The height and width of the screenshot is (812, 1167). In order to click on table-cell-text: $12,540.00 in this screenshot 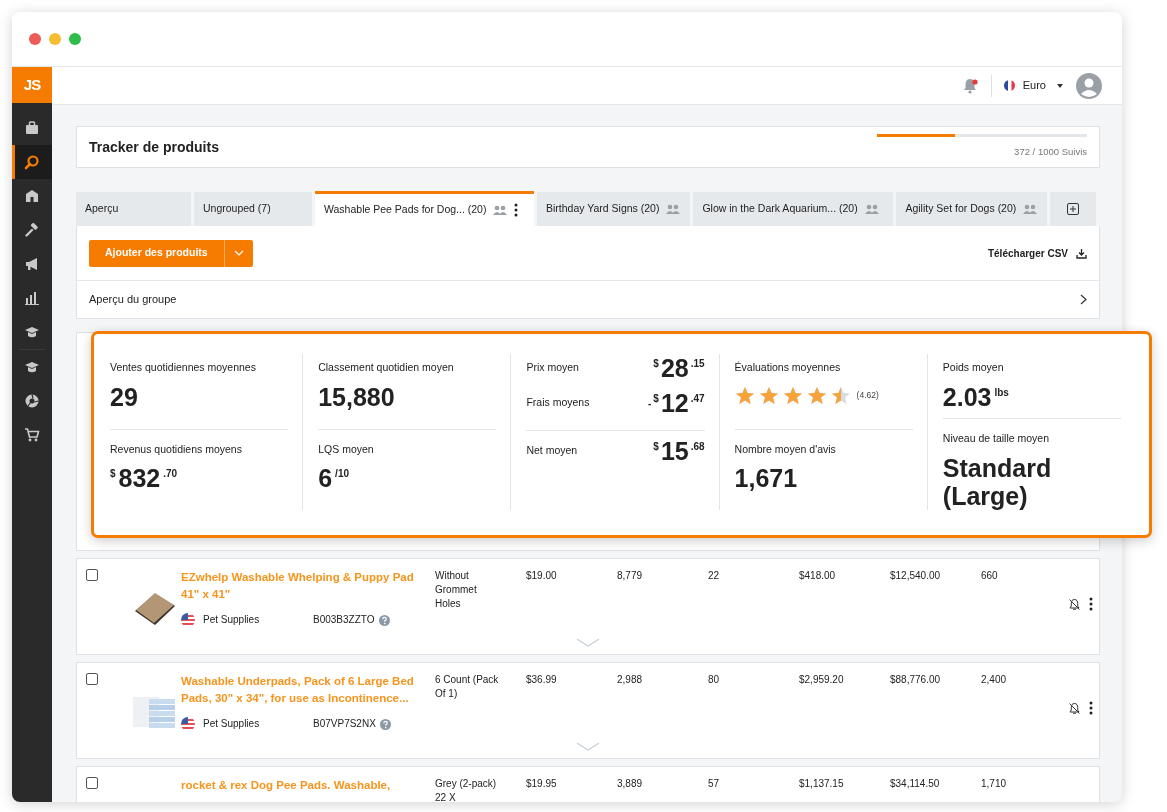, I will do `click(916, 576)`.